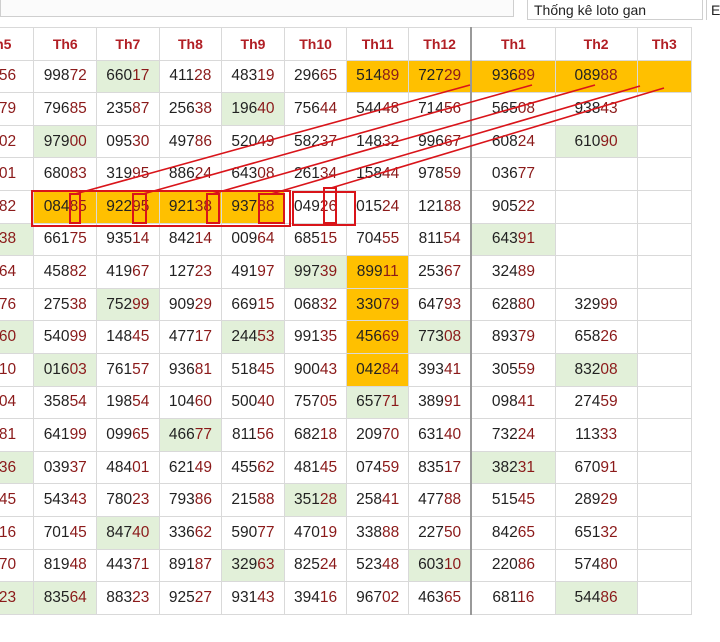 The height and width of the screenshot is (642, 720). I want to click on table-cell: 33079, so click(378, 304).